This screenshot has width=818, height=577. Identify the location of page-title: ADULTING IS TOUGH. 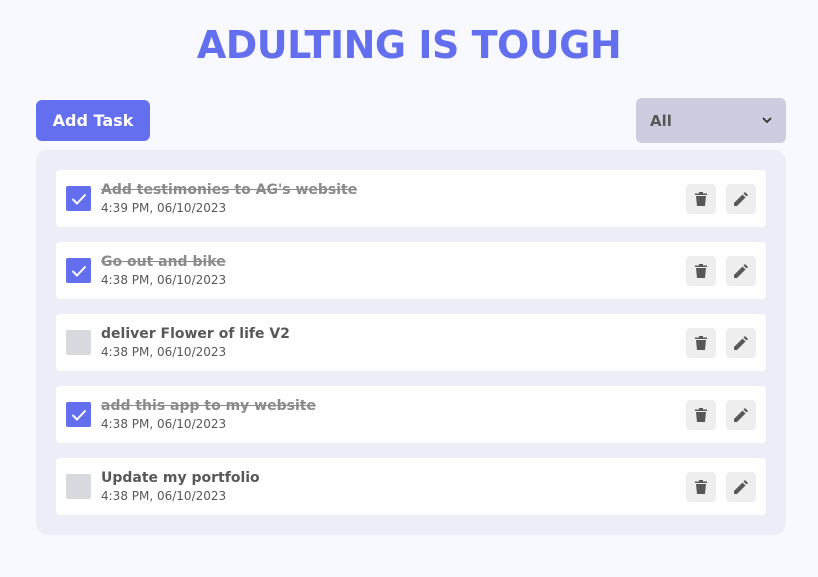
(409, 45).